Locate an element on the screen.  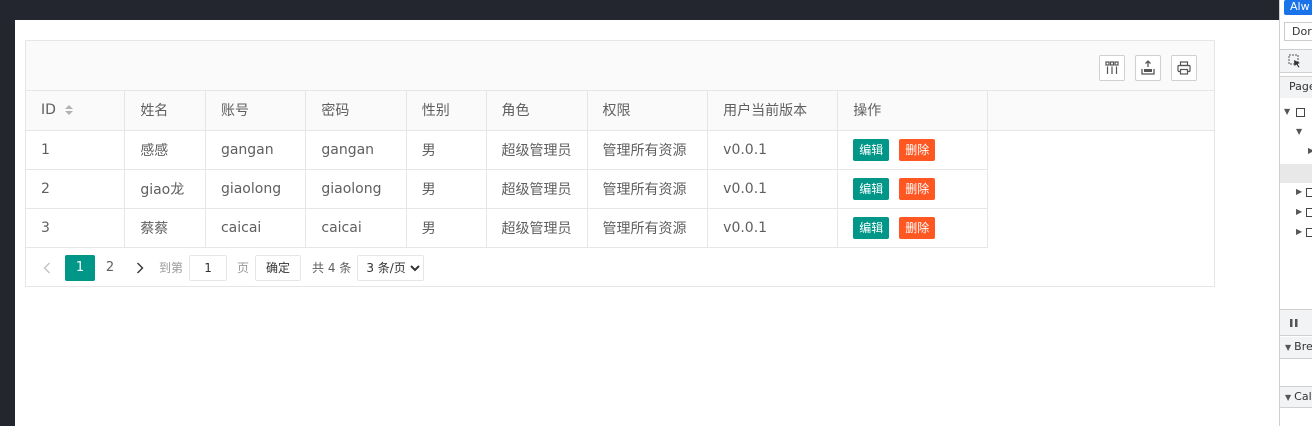
cell-id: 3 is located at coordinates (76, 228).